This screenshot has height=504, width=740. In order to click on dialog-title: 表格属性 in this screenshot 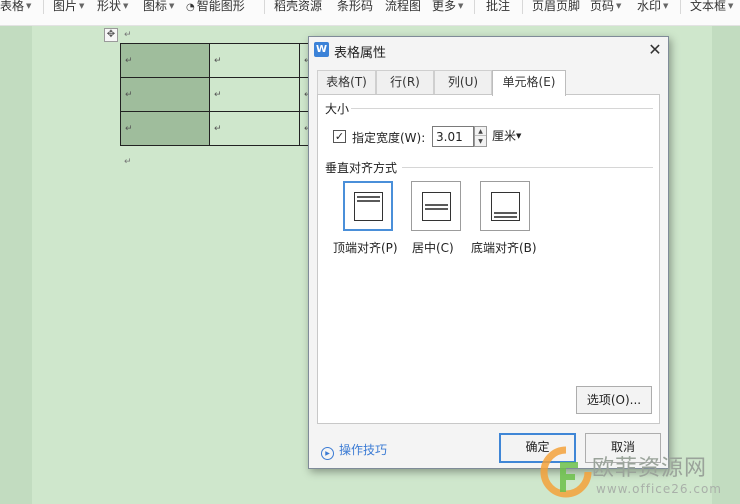, I will do `click(360, 53)`.